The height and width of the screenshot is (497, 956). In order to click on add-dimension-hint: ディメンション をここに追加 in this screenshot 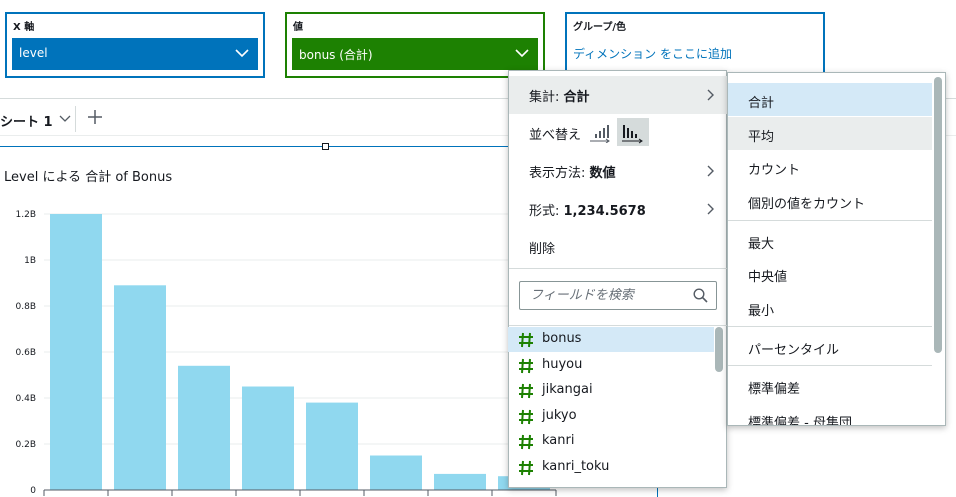, I will do `click(652, 53)`.